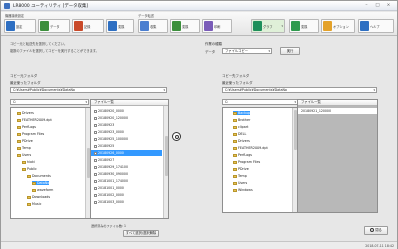 The image size is (398, 249). Describe the element at coordinates (290, 51) in the screenshot. I see `exec-button: 実行` at that location.